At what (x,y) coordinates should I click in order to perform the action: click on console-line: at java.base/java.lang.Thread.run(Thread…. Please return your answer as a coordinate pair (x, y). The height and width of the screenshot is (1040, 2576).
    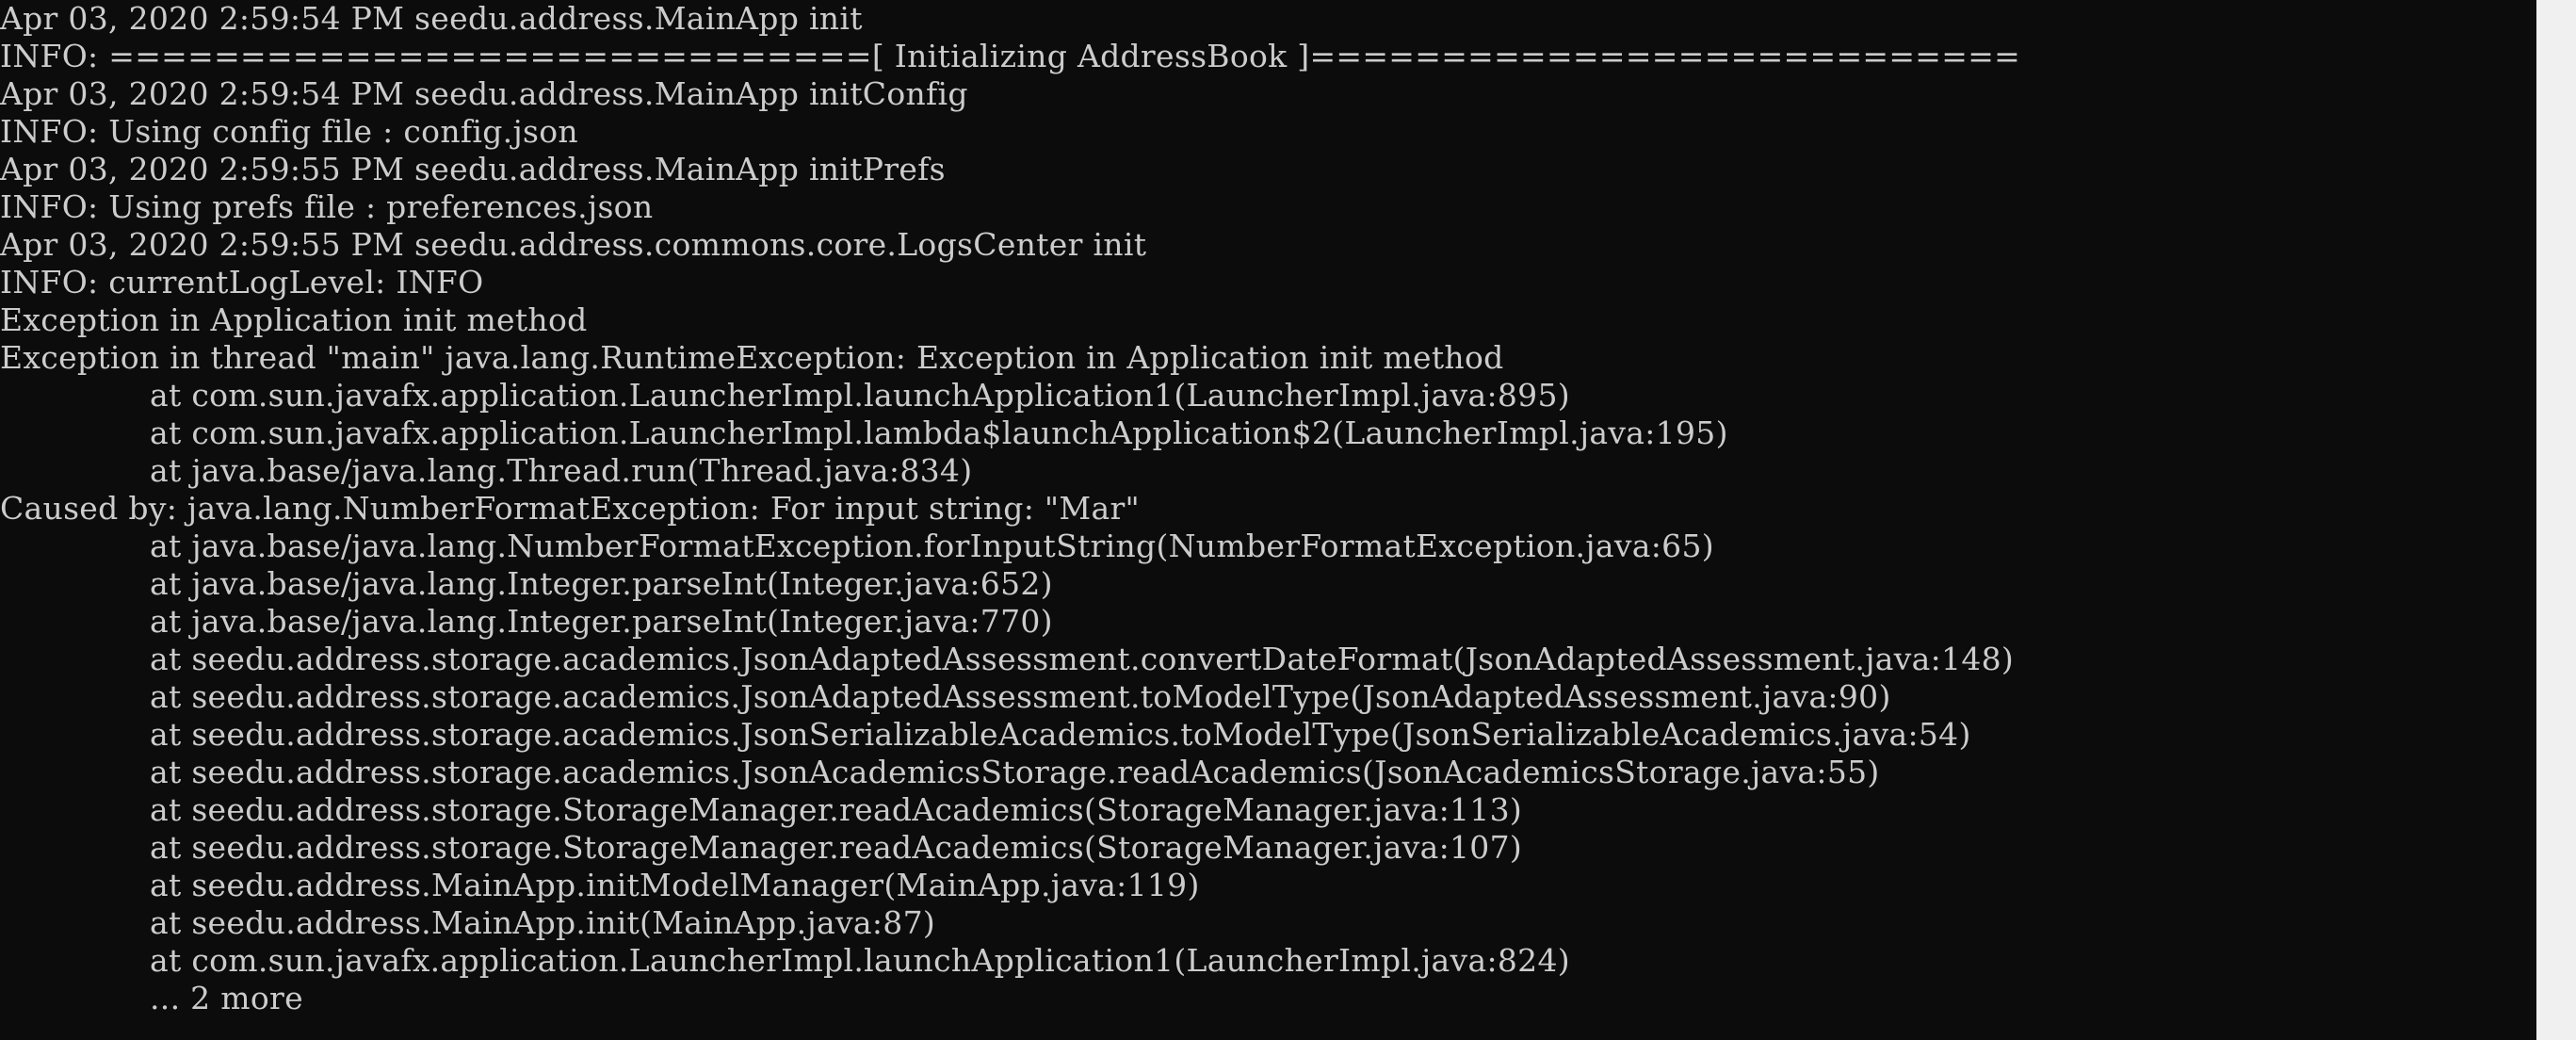
    Looking at the image, I should click on (561, 470).